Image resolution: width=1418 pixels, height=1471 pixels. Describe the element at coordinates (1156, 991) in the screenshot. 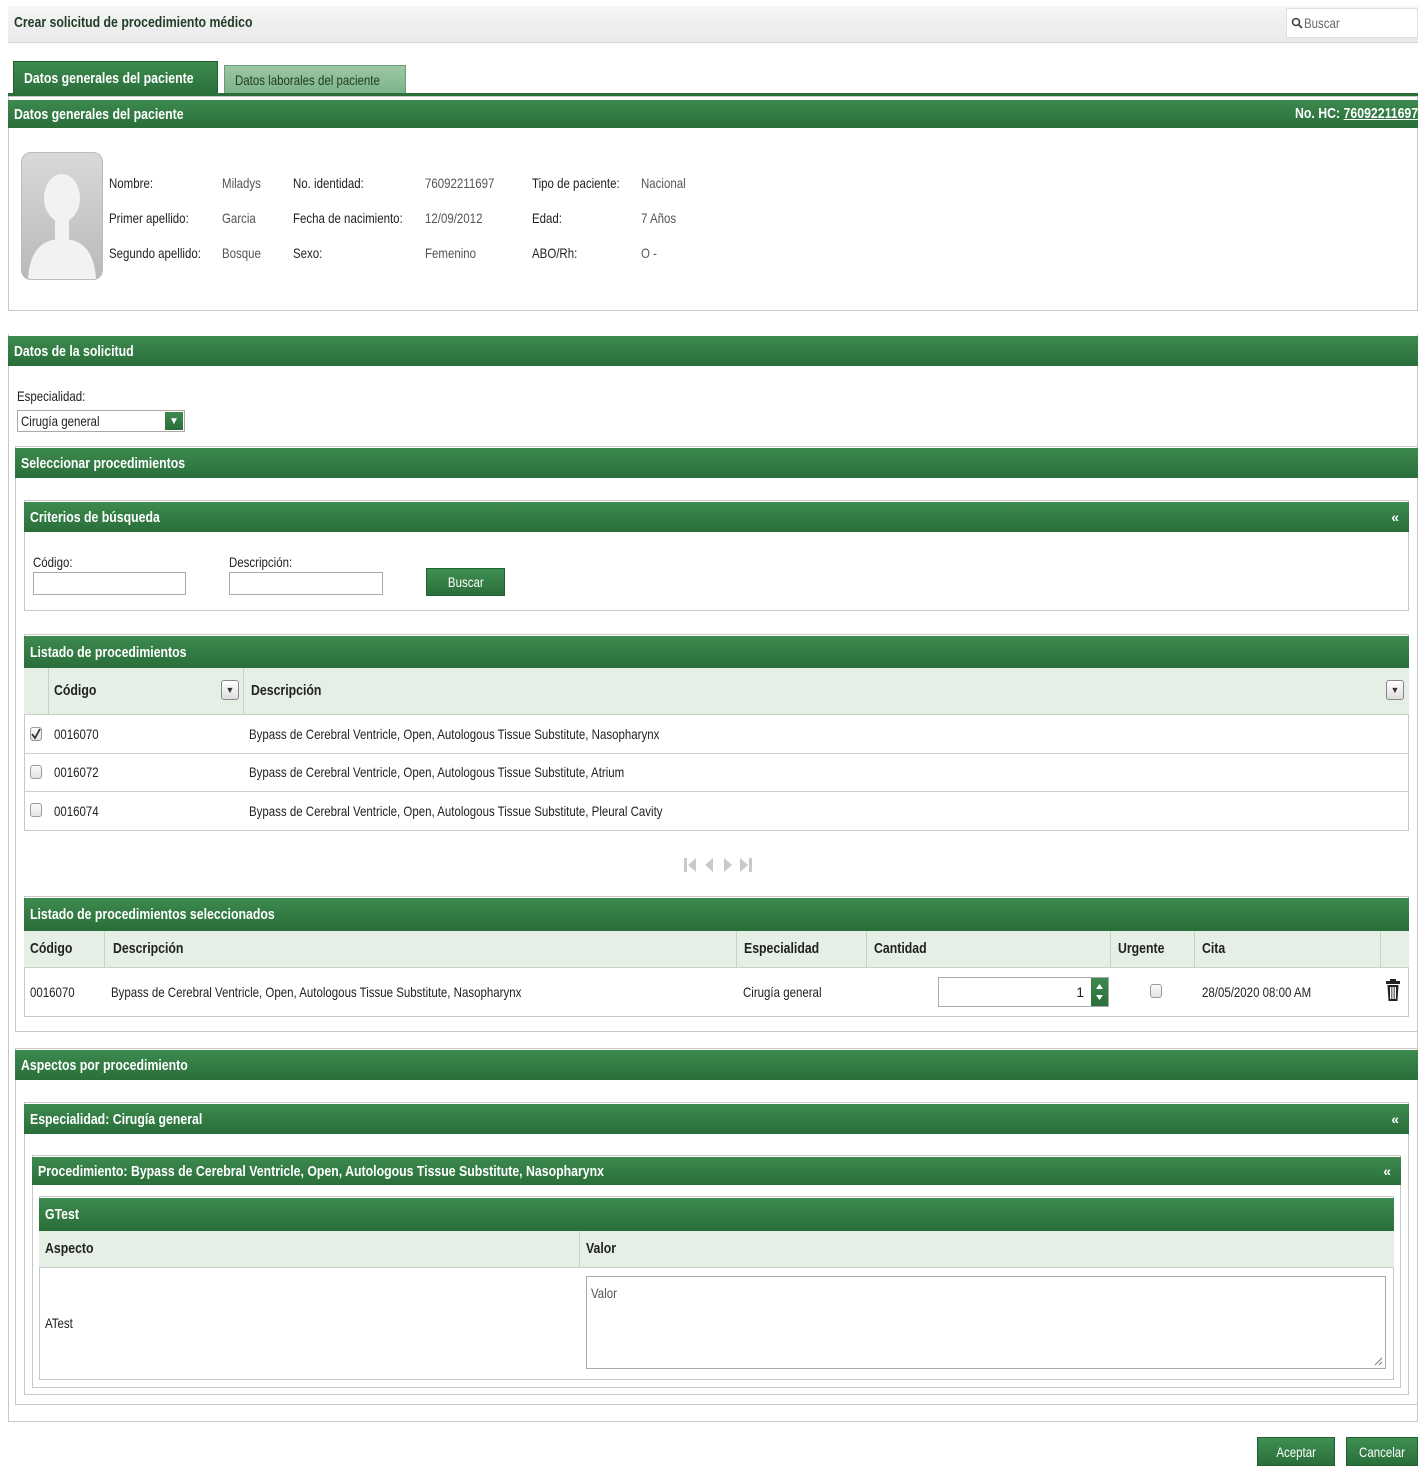

I see `urgente-checkbox` at that location.